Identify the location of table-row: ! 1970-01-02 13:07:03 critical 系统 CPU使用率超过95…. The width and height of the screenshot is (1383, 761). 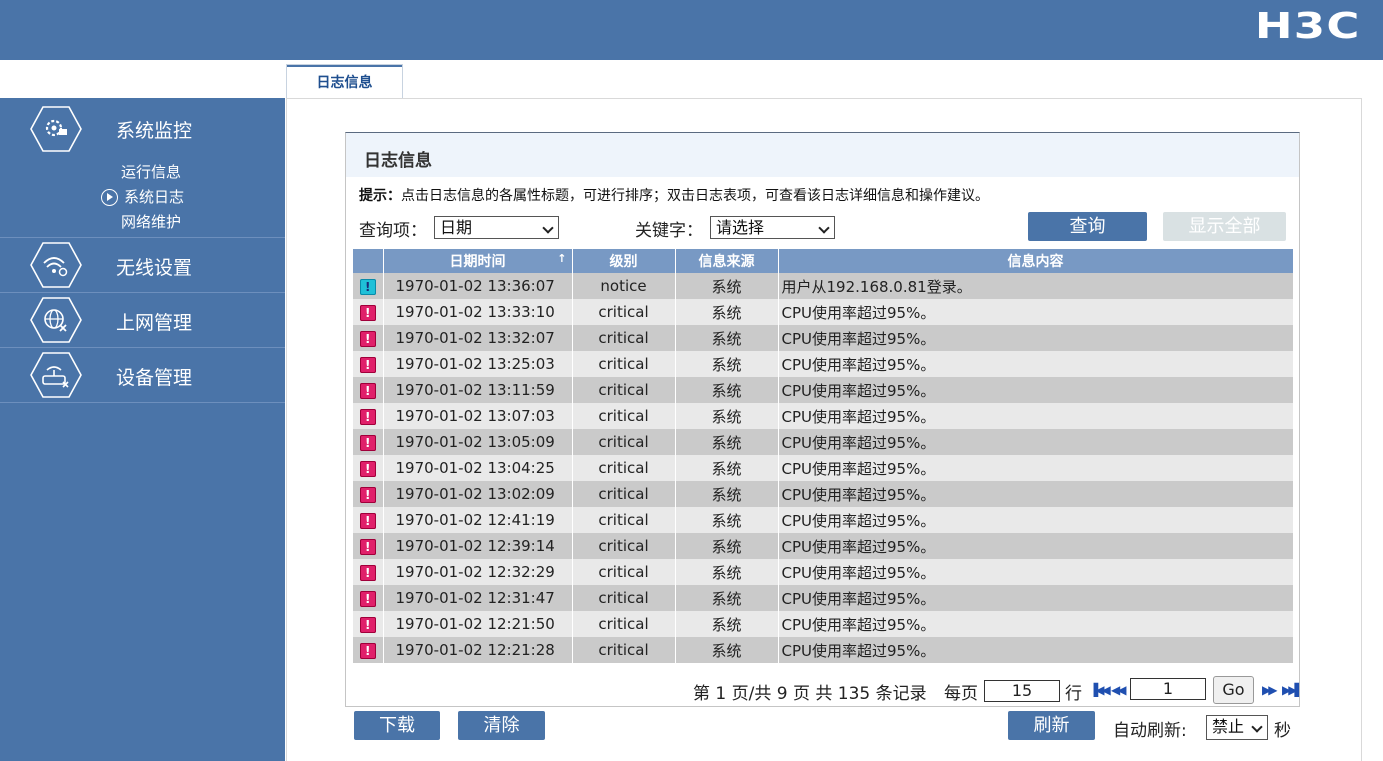
(823, 416).